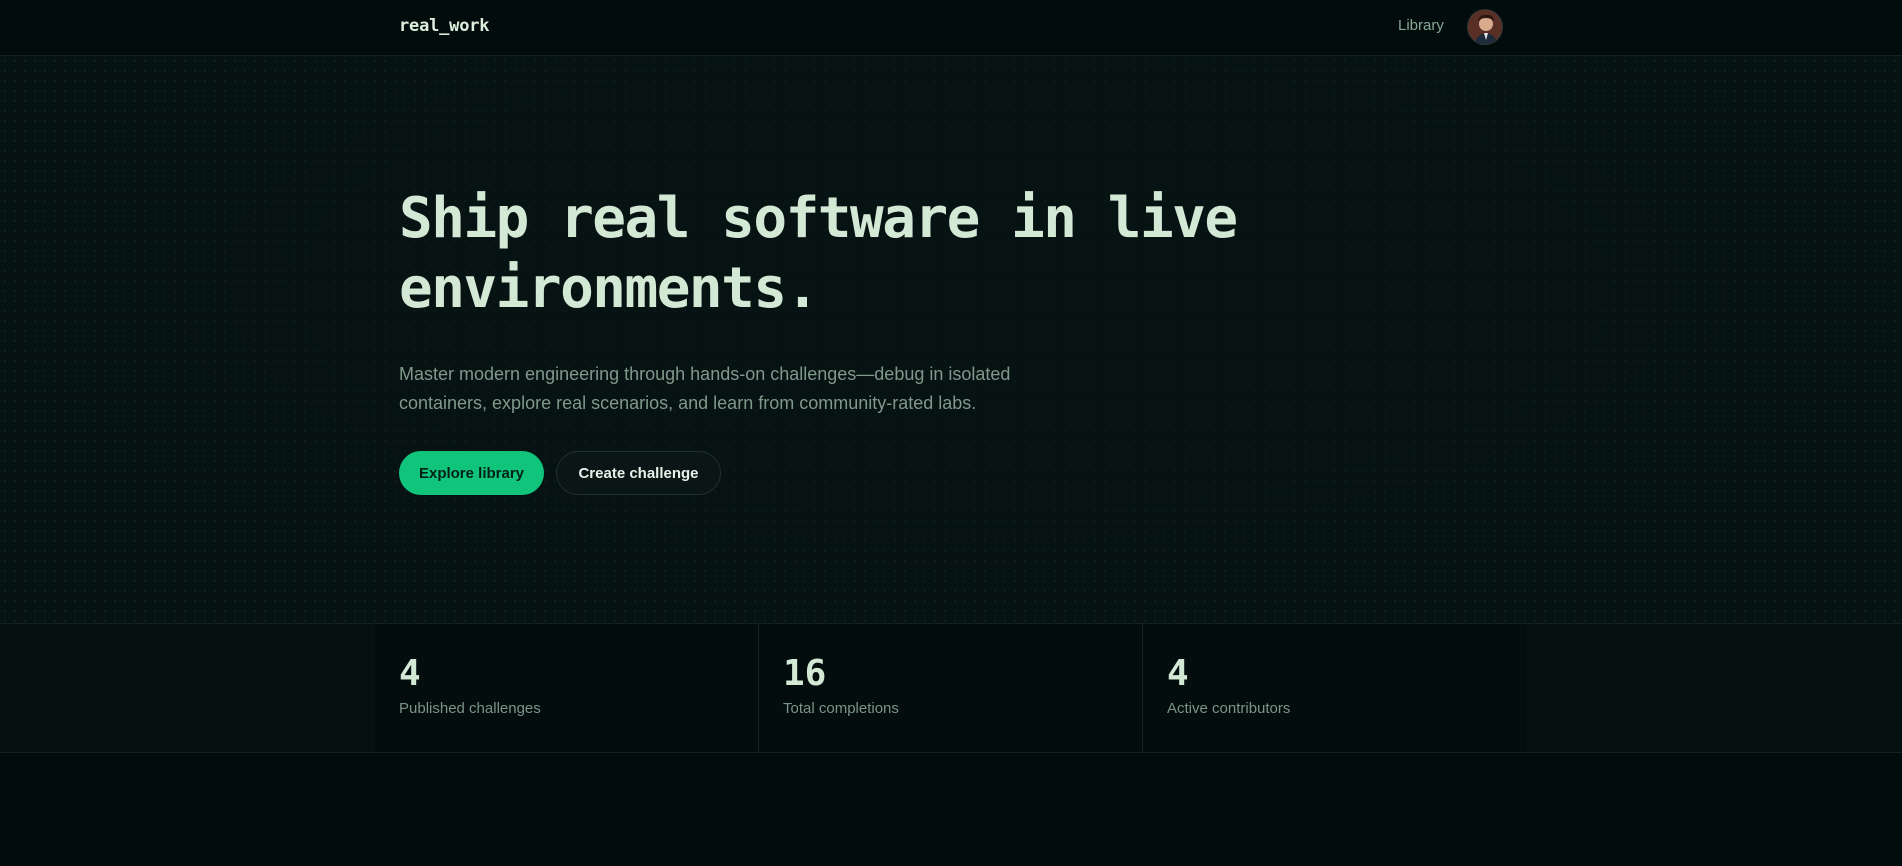 Image resolution: width=1902 pixels, height=866 pixels. I want to click on create-challenge-button: Create challenge, so click(638, 473).